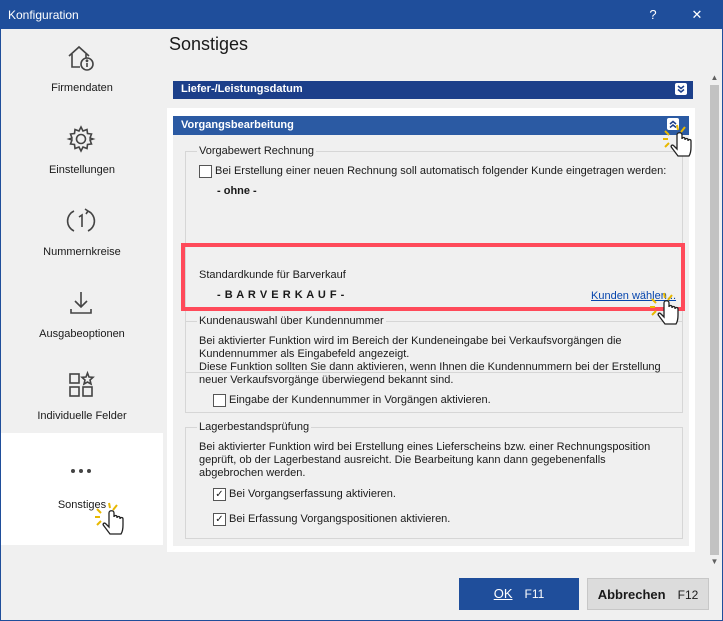 The image size is (723, 621). Describe the element at coordinates (534, 594) in the screenshot. I see `ok-shortcut: F11` at that location.